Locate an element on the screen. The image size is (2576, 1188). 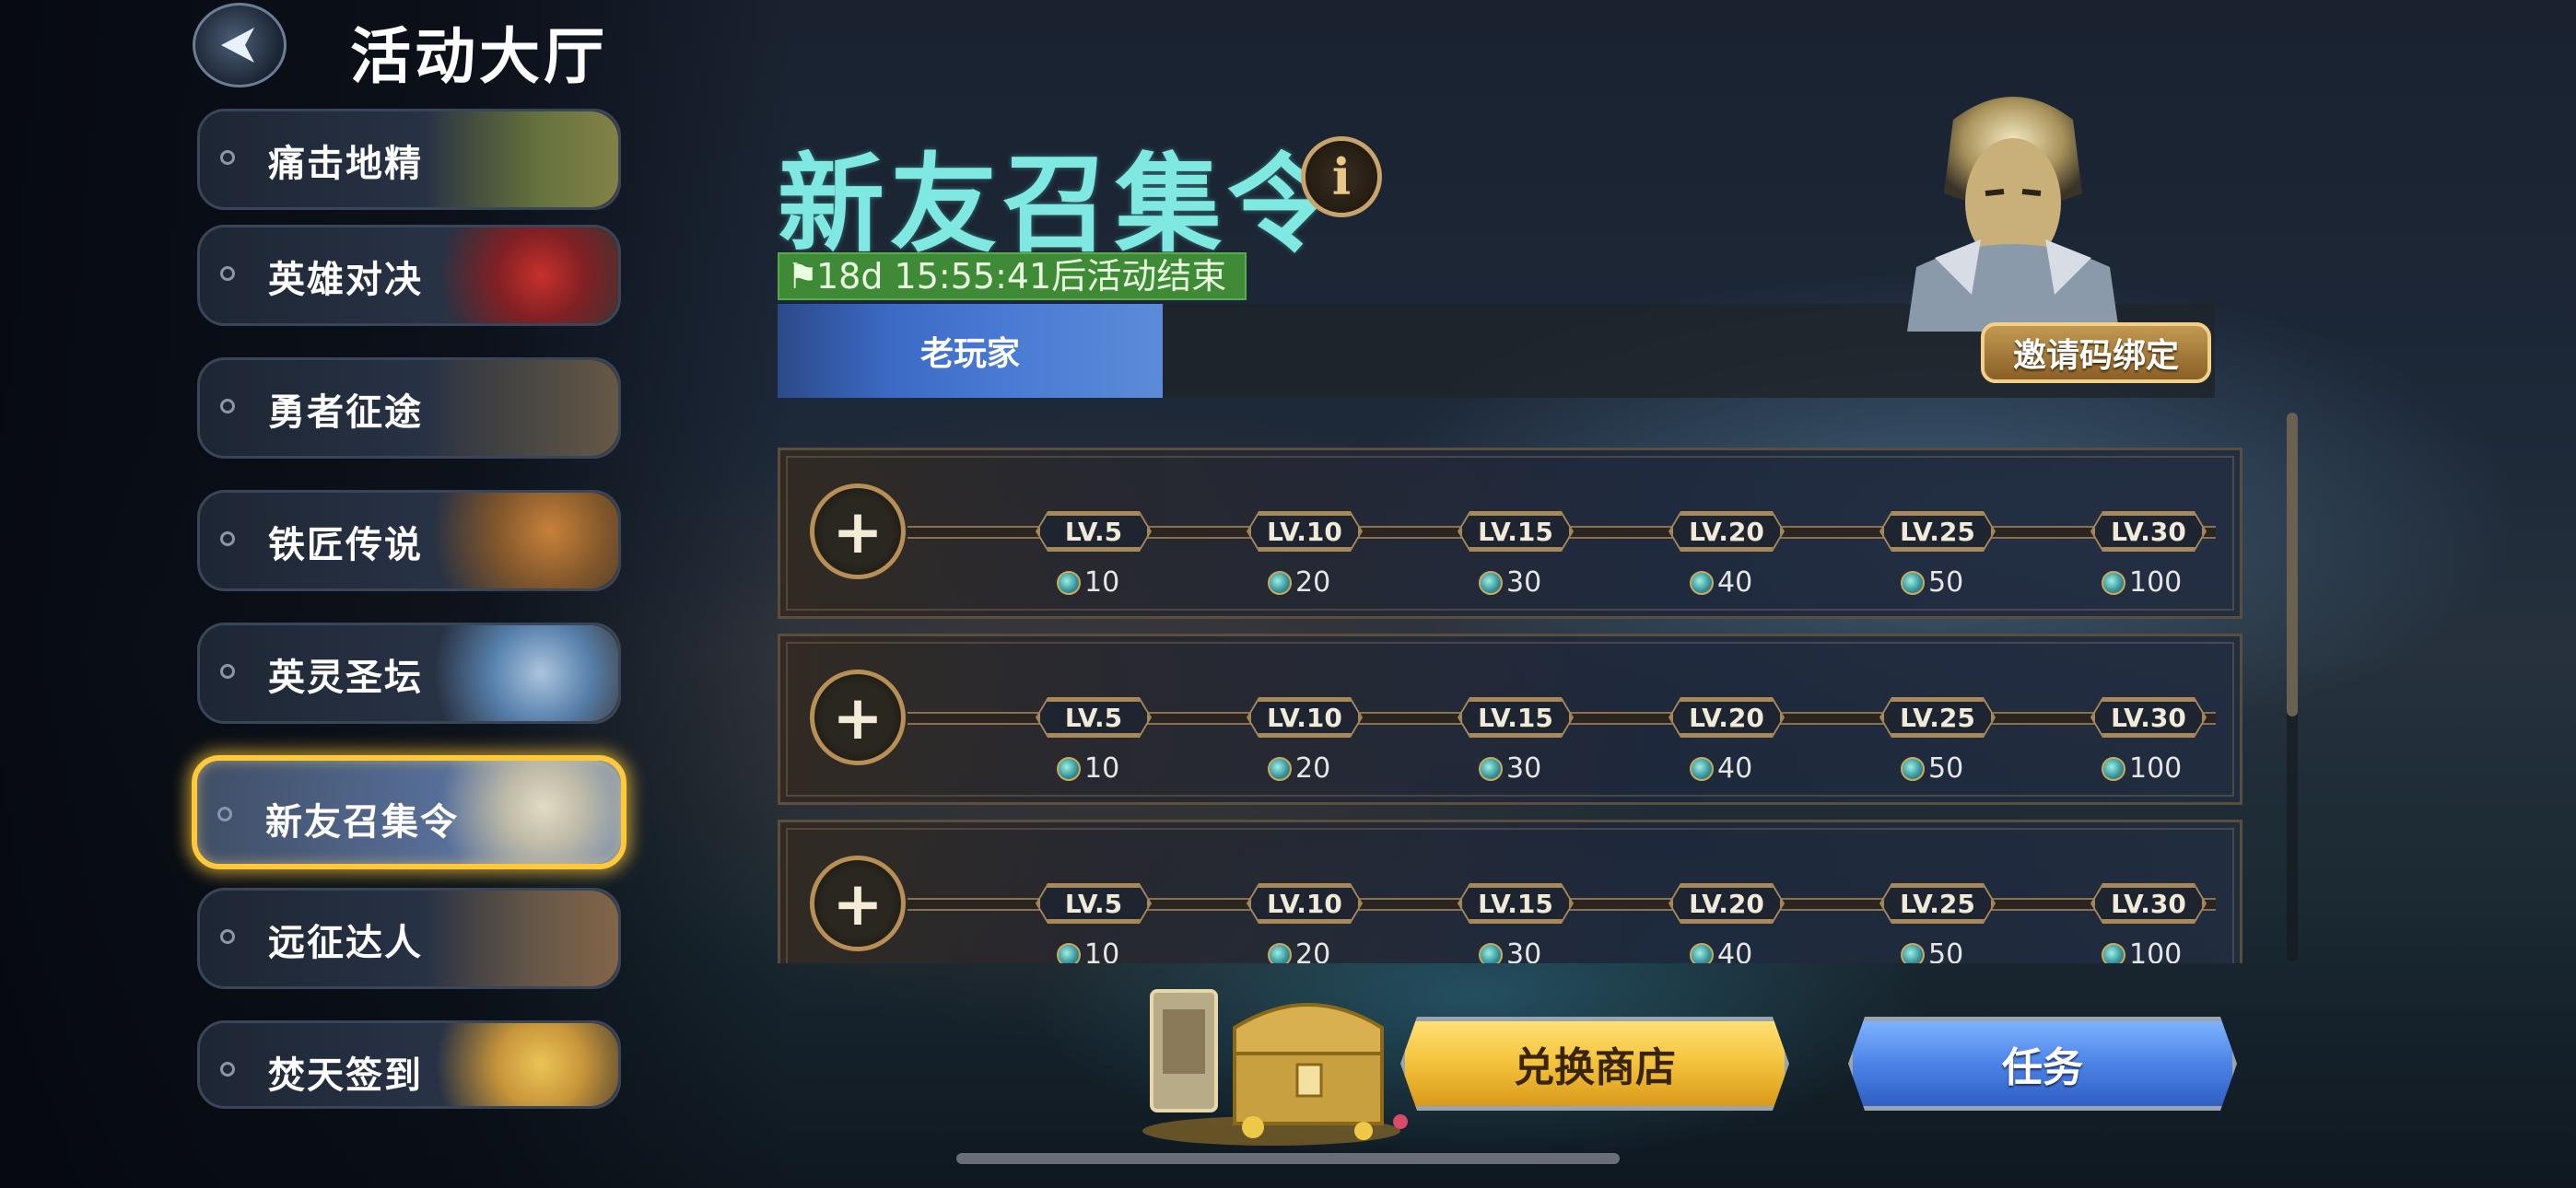
flame-beast-art is located at coordinates (521, 1064).